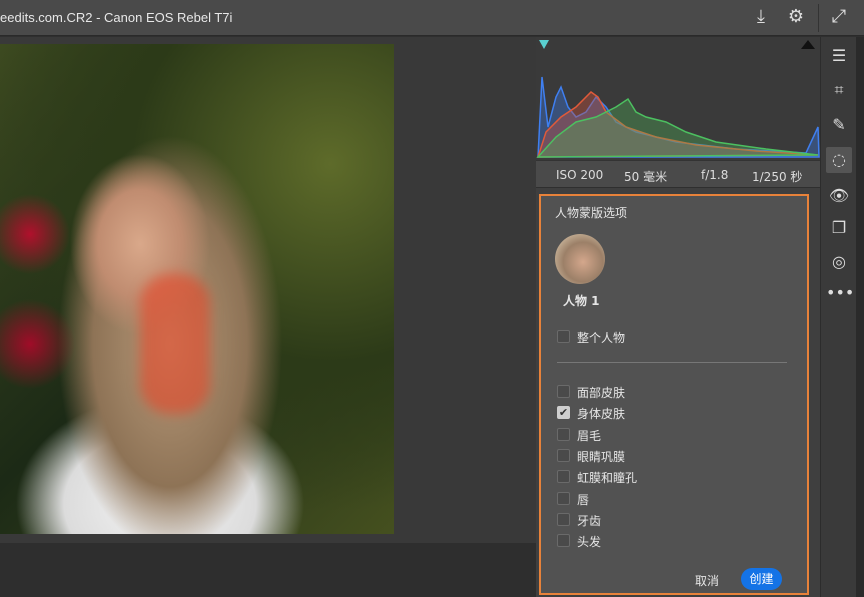 The width and height of the screenshot is (864, 597). What do you see at coordinates (601, 393) in the screenshot?
I see `mask-option-label: 面部皮肤` at bounding box center [601, 393].